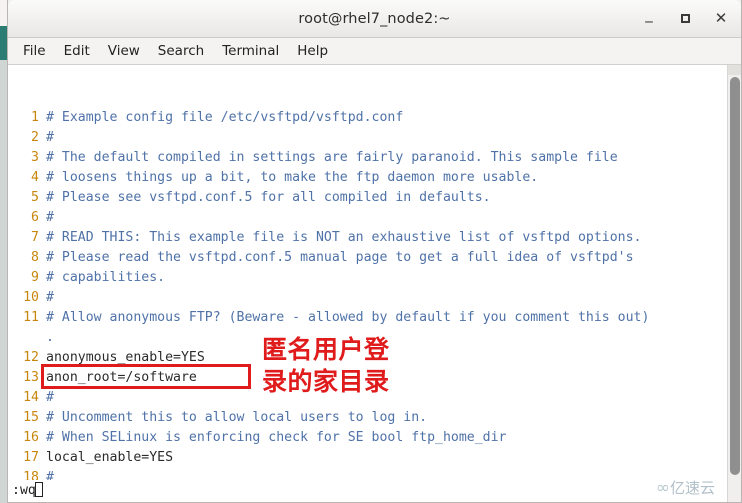 This screenshot has height=503, width=742. I want to click on menu-item-view: View, so click(124, 51).